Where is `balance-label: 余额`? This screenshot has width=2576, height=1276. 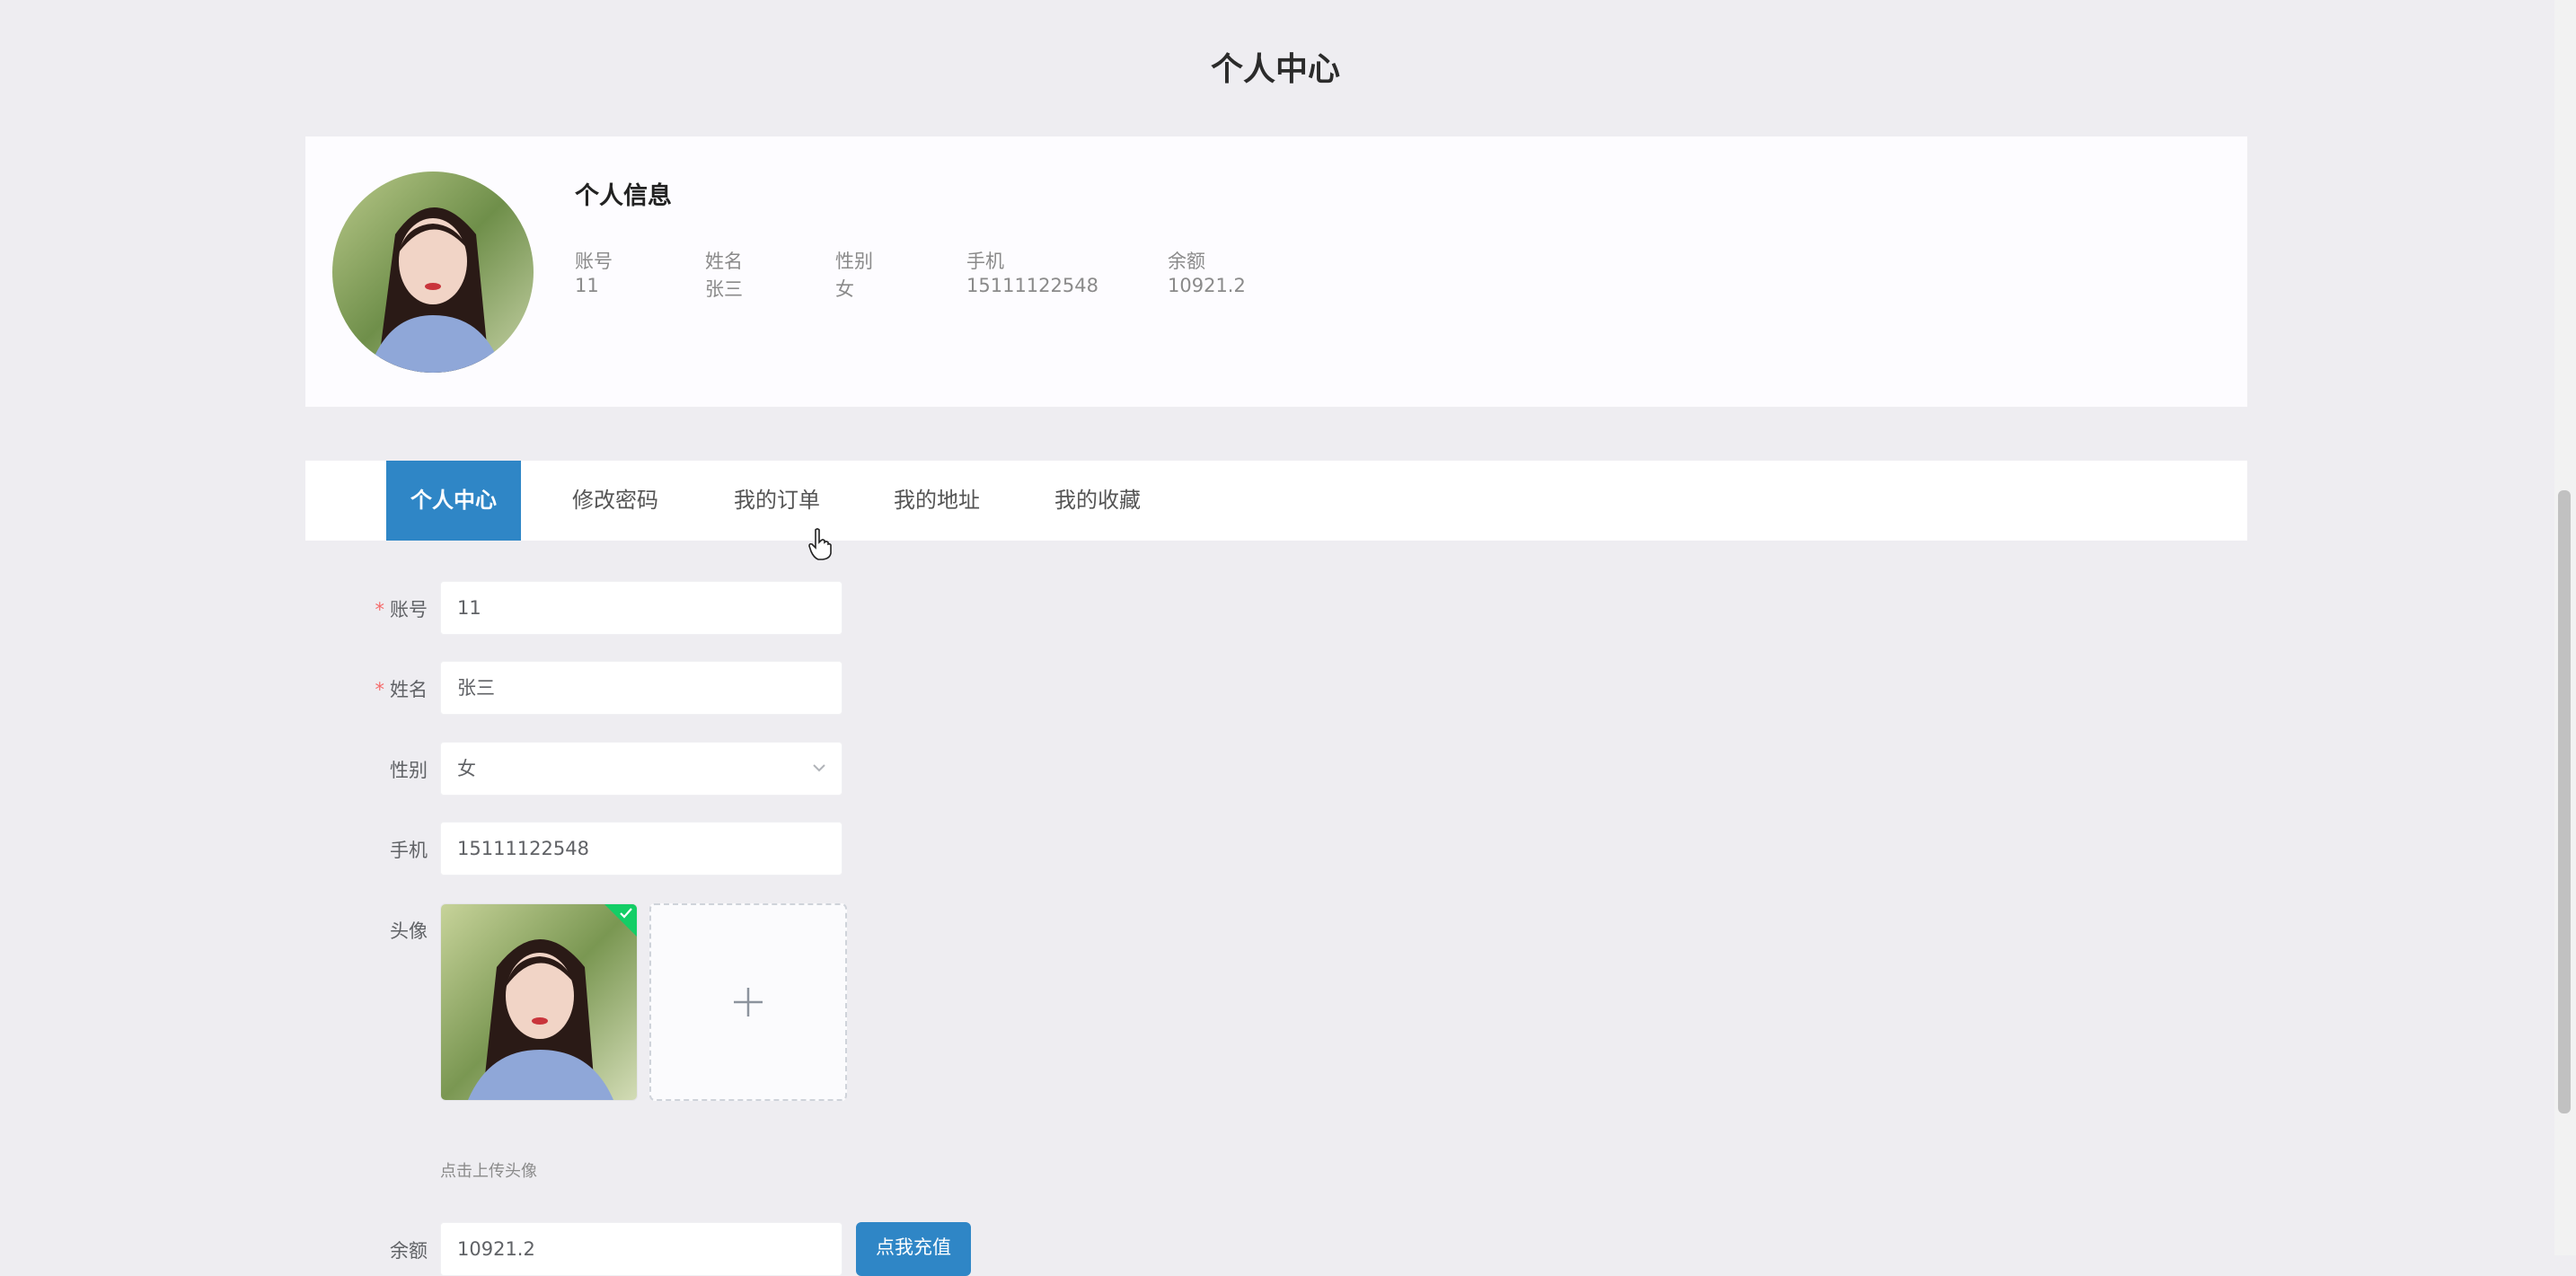
balance-label: 余额 is located at coordinates (409, 1251).